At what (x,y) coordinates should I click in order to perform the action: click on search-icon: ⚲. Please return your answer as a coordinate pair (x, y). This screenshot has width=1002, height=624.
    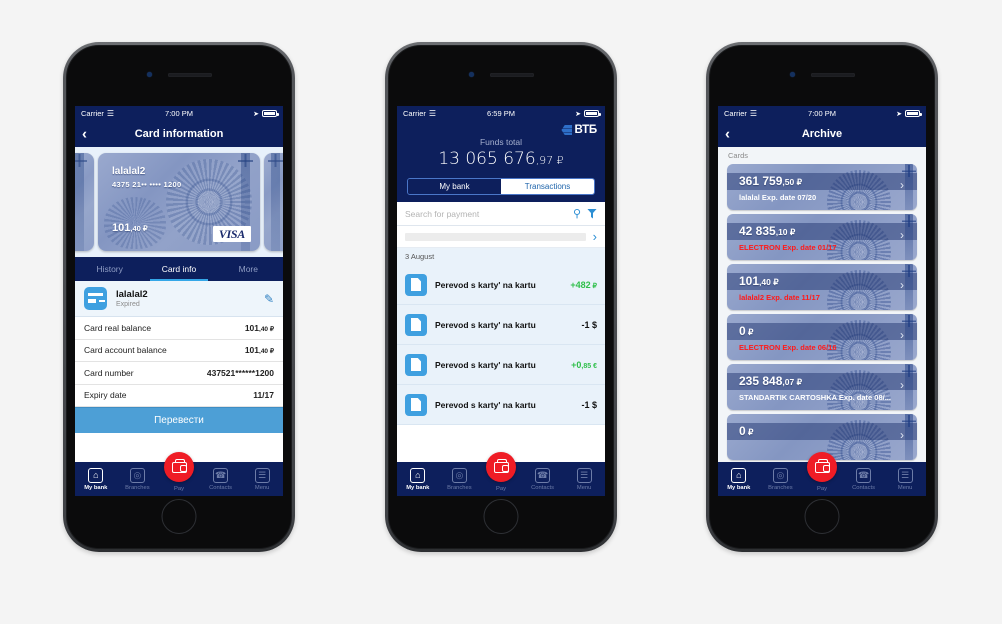
    Looking at the image, I should click on (577, 213).